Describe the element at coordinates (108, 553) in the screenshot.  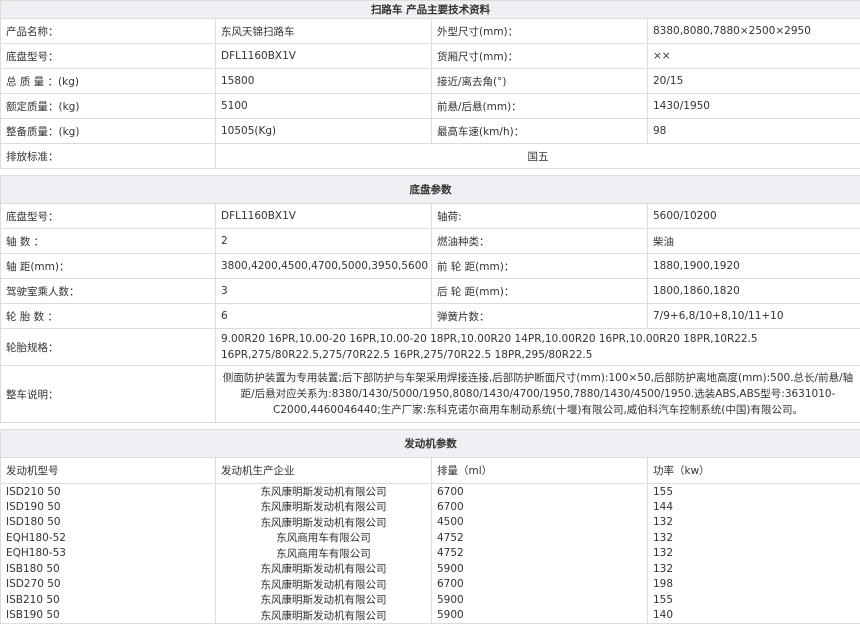
I see `table-cell: EQH180-53` at that location.